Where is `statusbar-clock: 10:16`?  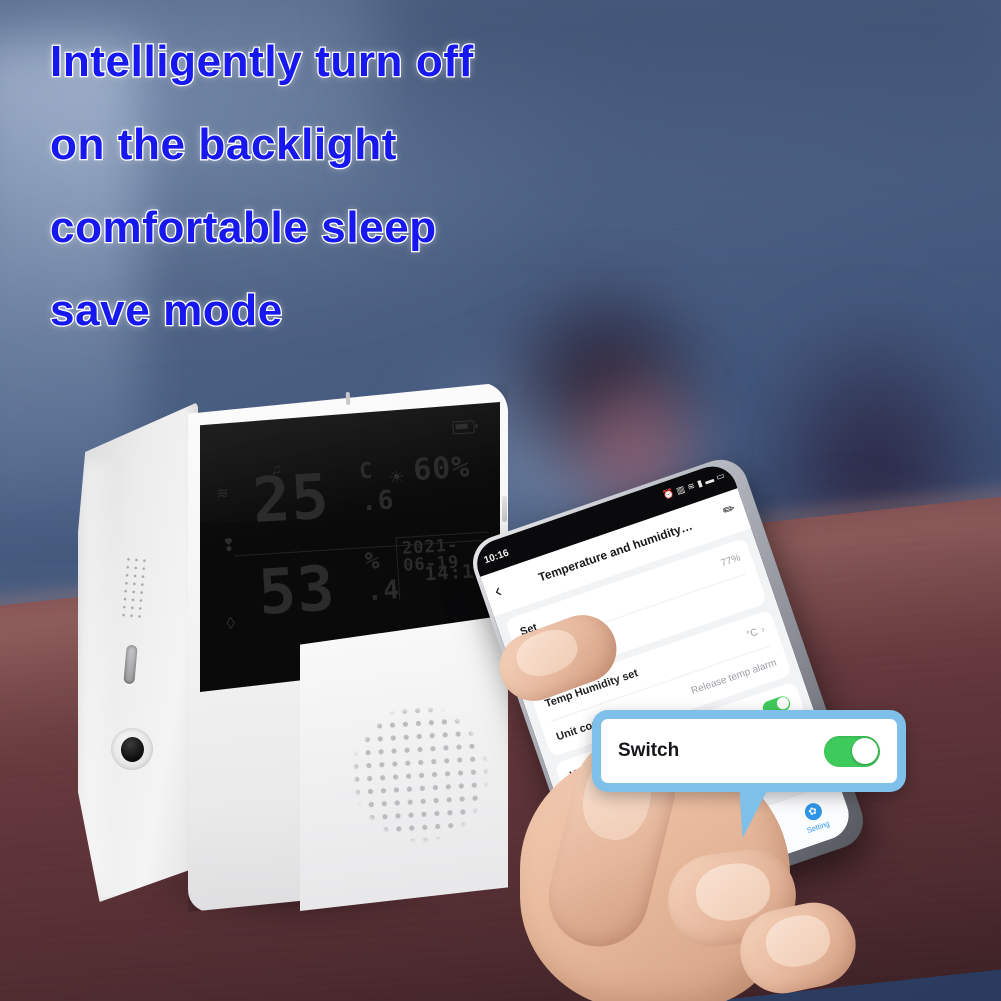
statusbar-clock: 10:16 is located at coordinates (496, 557).